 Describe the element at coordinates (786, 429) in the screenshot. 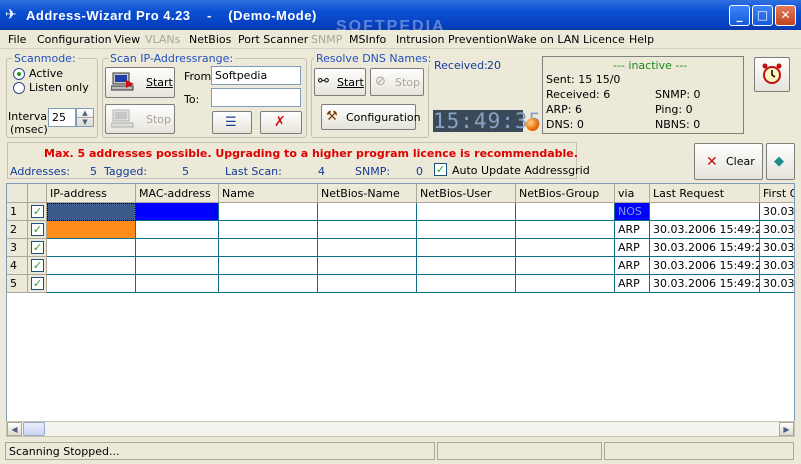

I see `scroll-right-icon: ▶` at that location.